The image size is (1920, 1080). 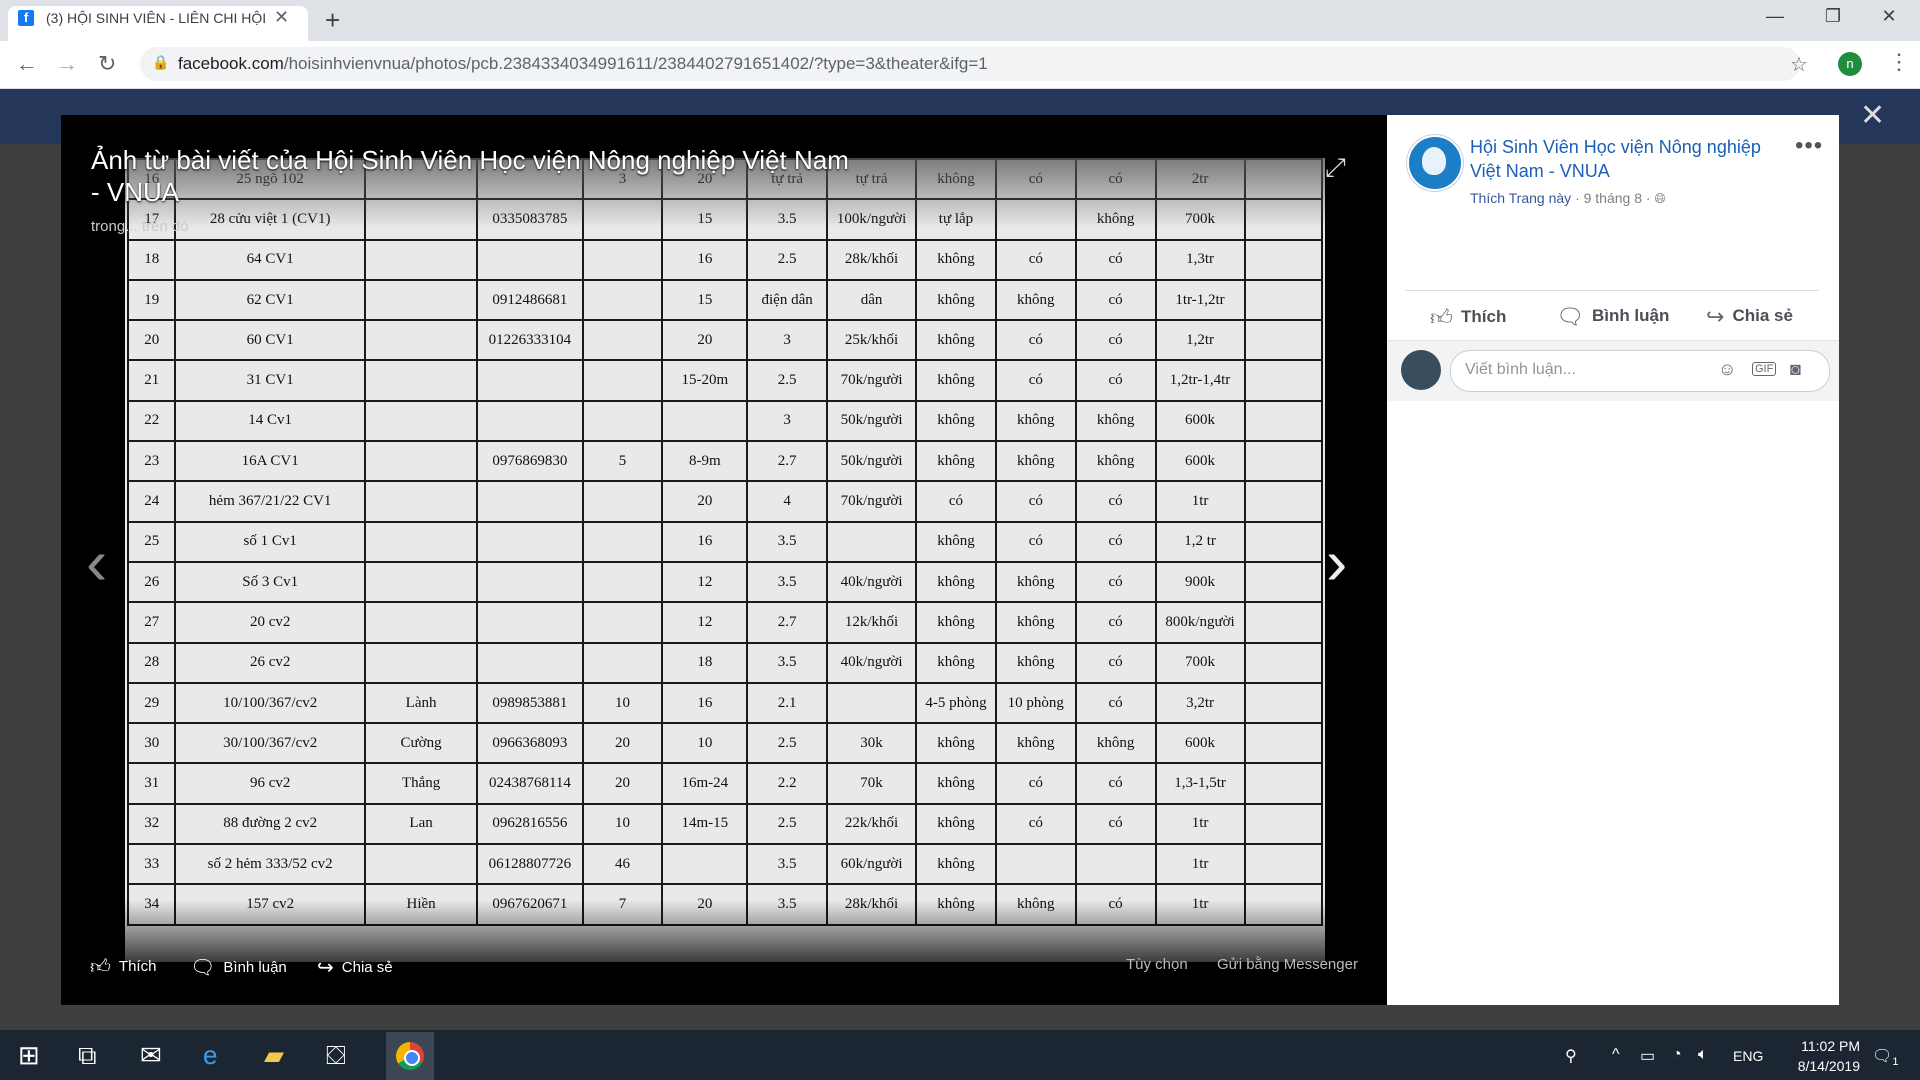 I want to click on gif-icon: GIF, so click(x=1764, y=369).